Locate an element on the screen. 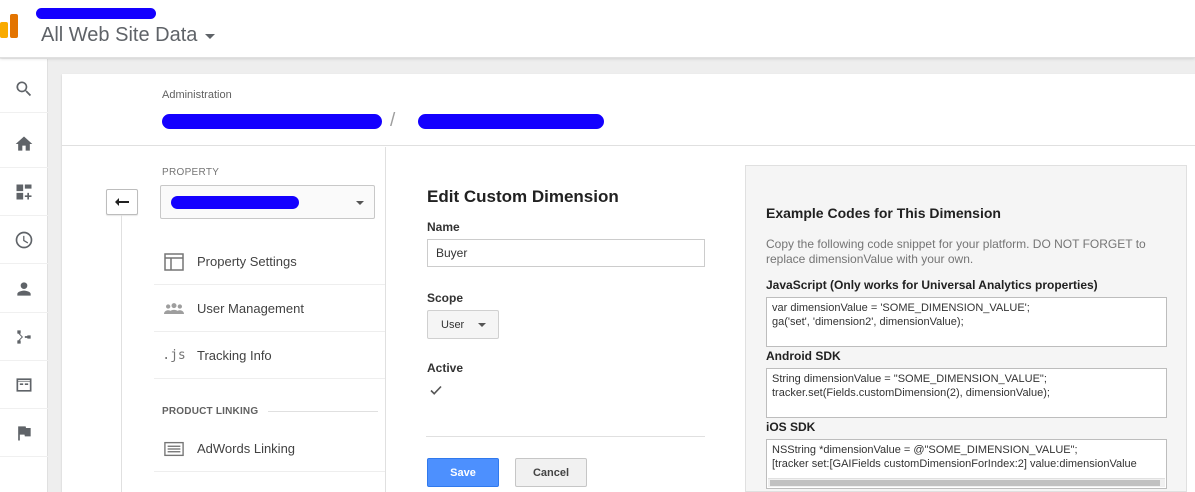 This screenshot has width=1195, height=492. scrollbar-thumb is located at coordinates (965, 483).